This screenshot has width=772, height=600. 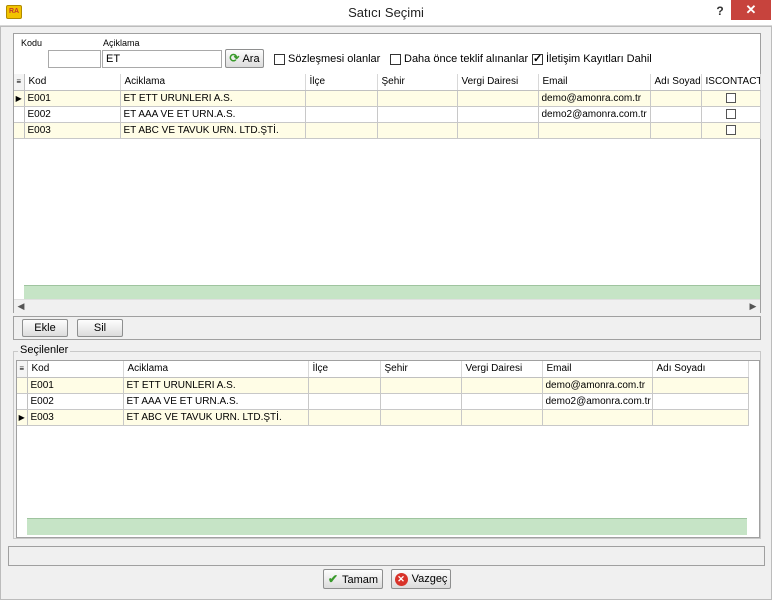 What do you see at coordinates (360, 580) in the screenshot?
I see `ok-label: Tamam` at bounding box center [360, 580].